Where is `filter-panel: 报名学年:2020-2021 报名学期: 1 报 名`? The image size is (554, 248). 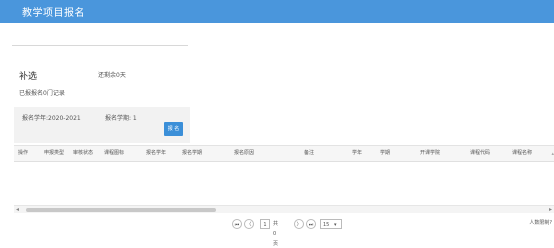 filter-panel: 报名学年:2020-2021 报名学期: 1 报 名 is located at coordinates (102, 125).